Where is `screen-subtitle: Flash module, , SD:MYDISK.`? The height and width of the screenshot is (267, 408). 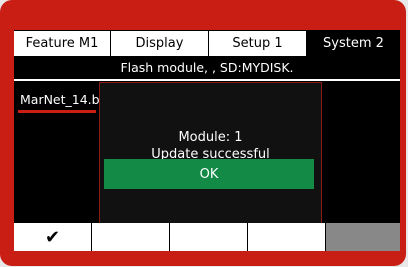 screen-subtitle: Flash module, , SD:MYDISK. is located at coordinates (207, 67).